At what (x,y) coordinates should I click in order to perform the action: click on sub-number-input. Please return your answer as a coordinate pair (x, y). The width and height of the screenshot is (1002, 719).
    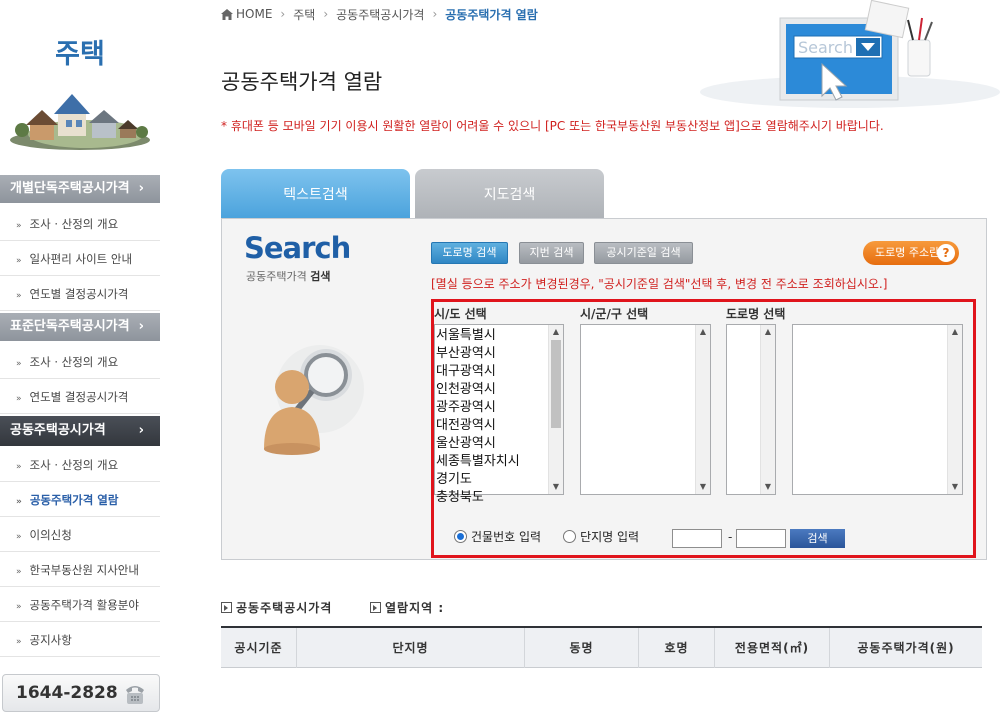
    Looking at the image, I should click on (761, 538).